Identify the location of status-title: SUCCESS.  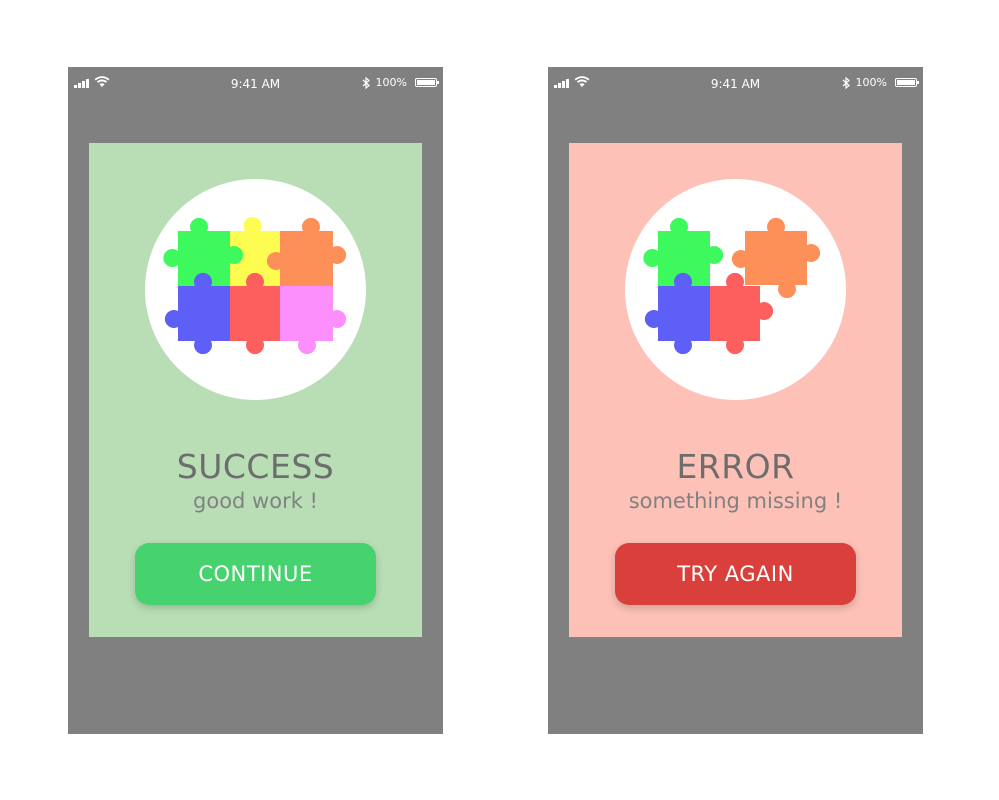
(255, 466).